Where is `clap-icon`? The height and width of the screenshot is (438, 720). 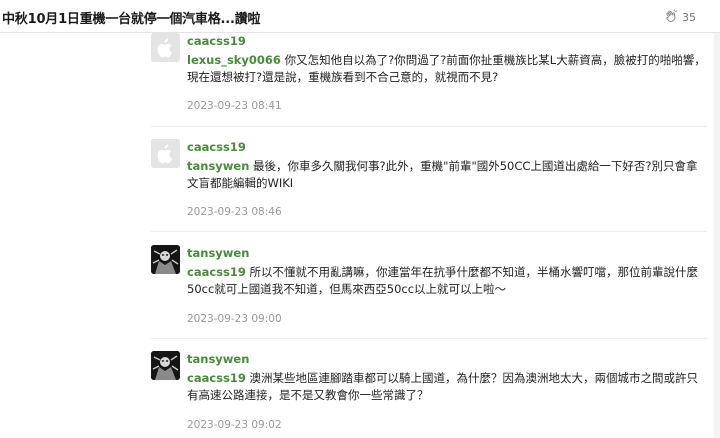
clap-icon is located at coordinates (671, 17).